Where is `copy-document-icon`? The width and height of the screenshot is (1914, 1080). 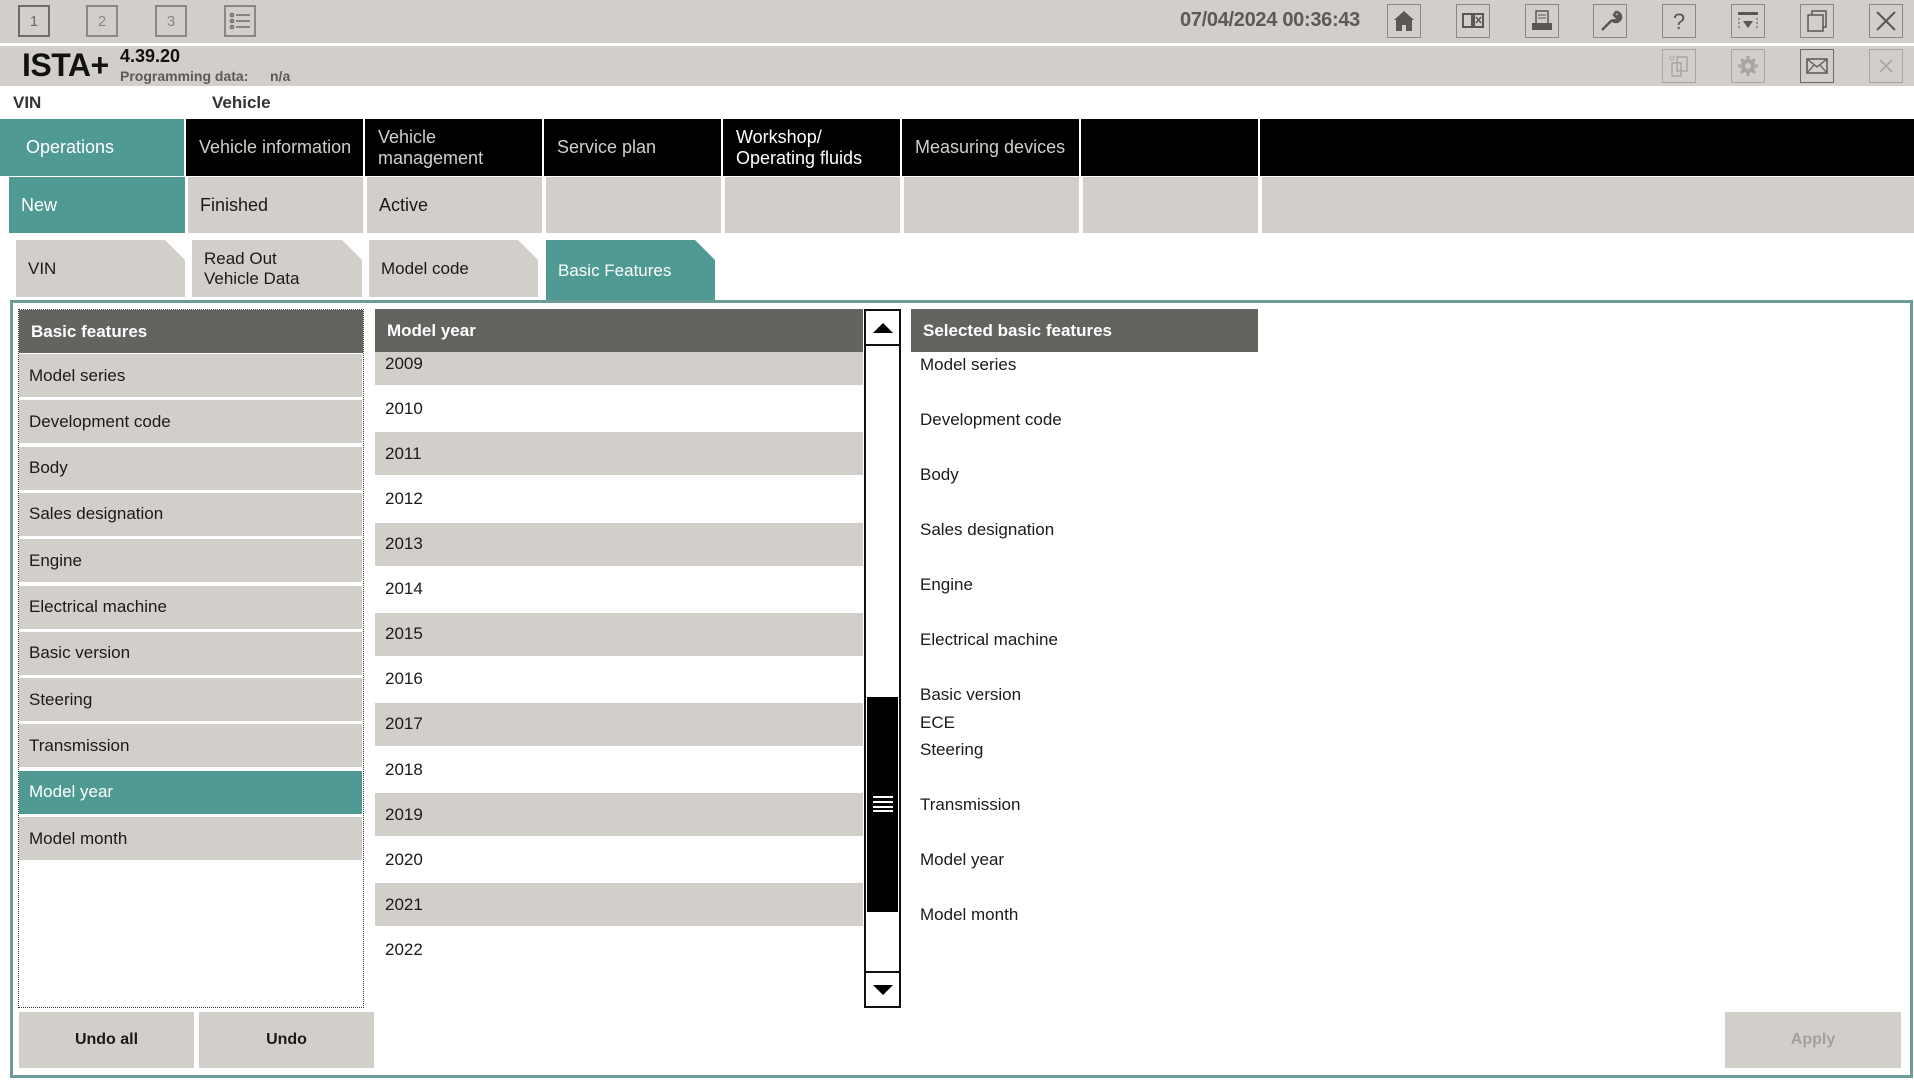 copy-document-icon is located at coordinates (1678, 66).